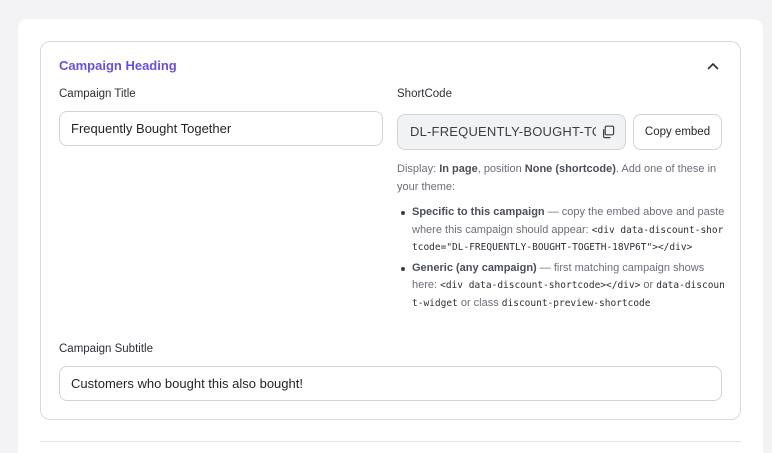 This screenshot has height=453, width=772. I want to click on copy-embed-button: Copy embed, so click(677, 132).